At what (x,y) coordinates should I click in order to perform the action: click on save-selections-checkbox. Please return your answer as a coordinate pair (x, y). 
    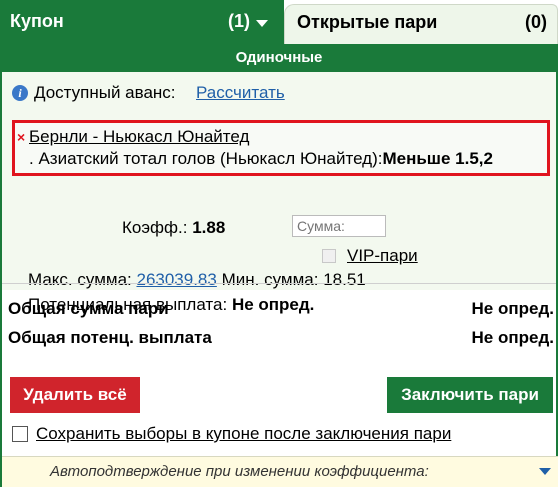
    Looking at the image, I should click on (20, 434).